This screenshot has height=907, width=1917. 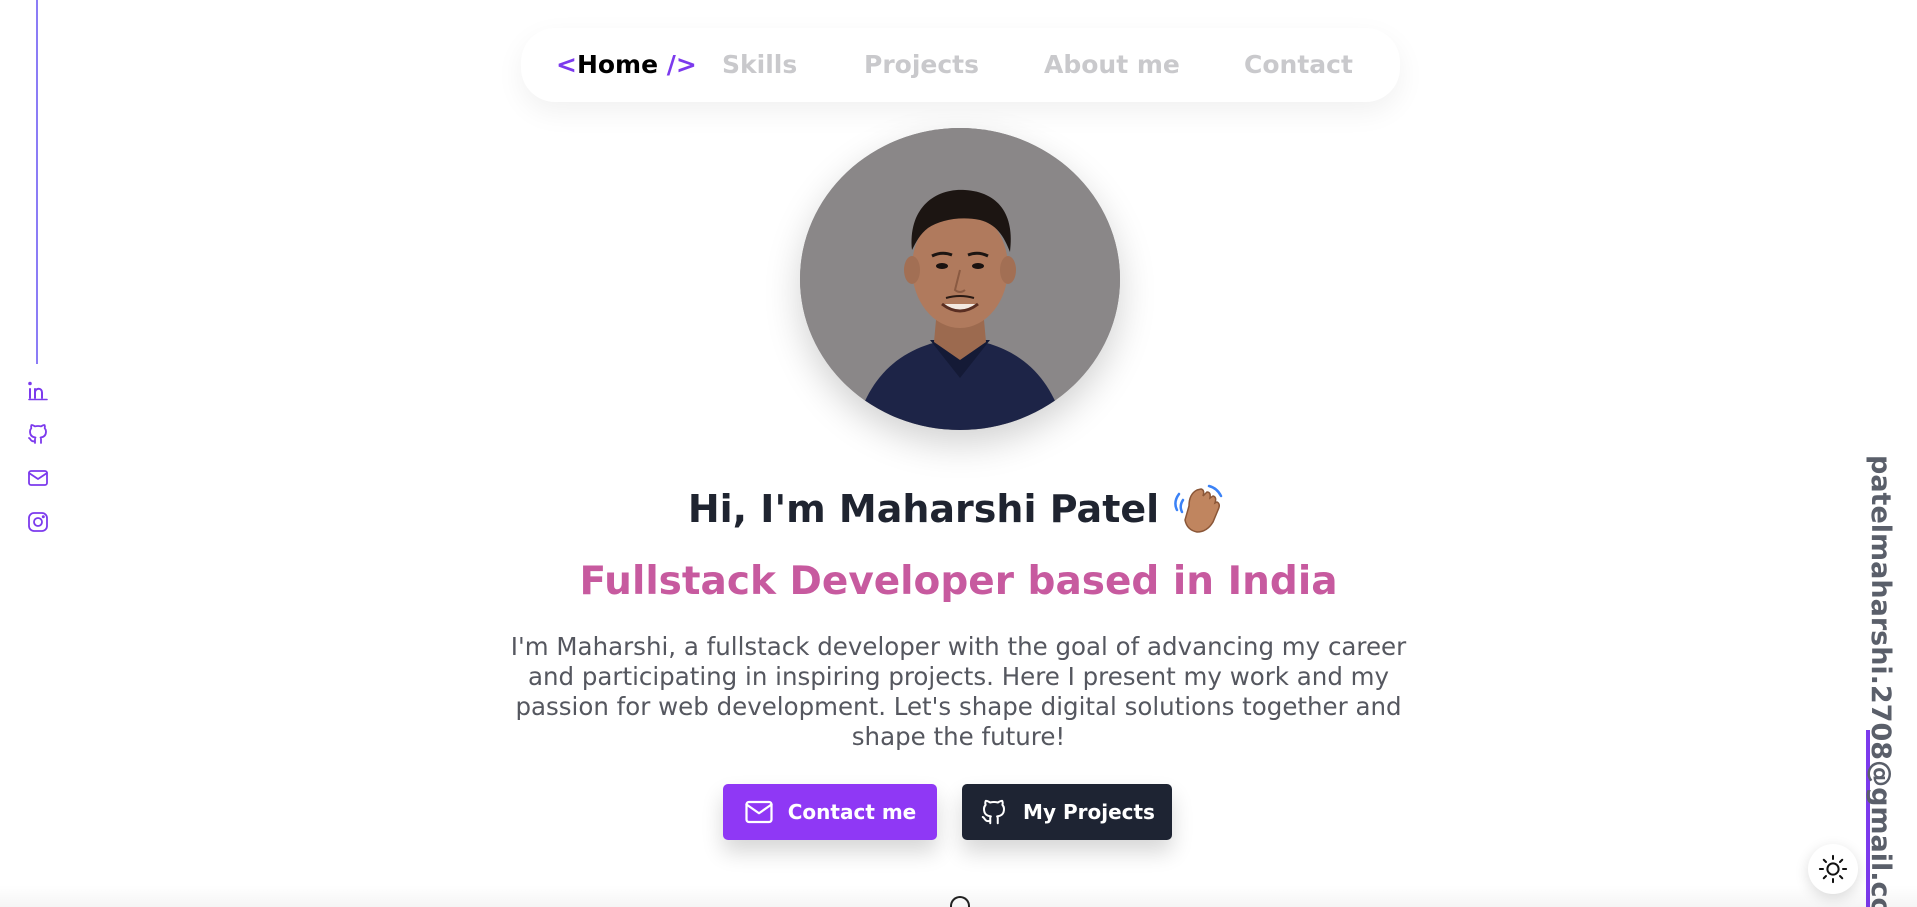 What do you see at coordinates (37, 182) in the screenshot?
I see `left-divider-line` at bounding box center [37, 182].